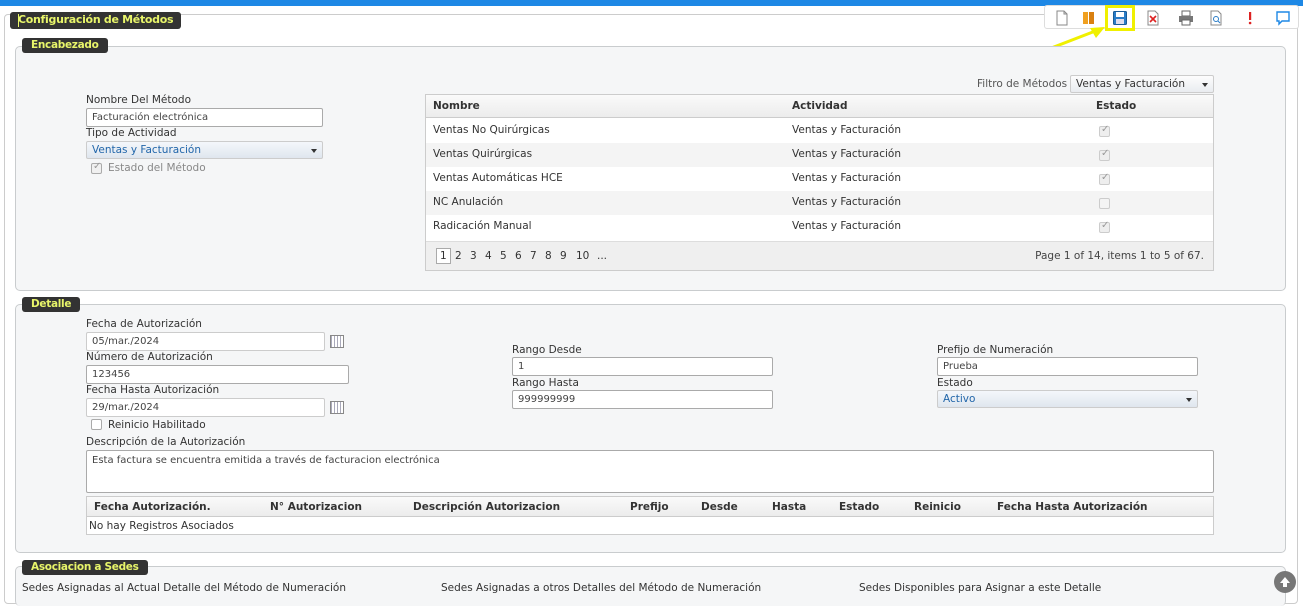  What do you see at coordinates (487, 507) in the screenshot?
I see `col-descripcion-autorizacion: Descripción Autorizacion` at bounding box center [487, 507].